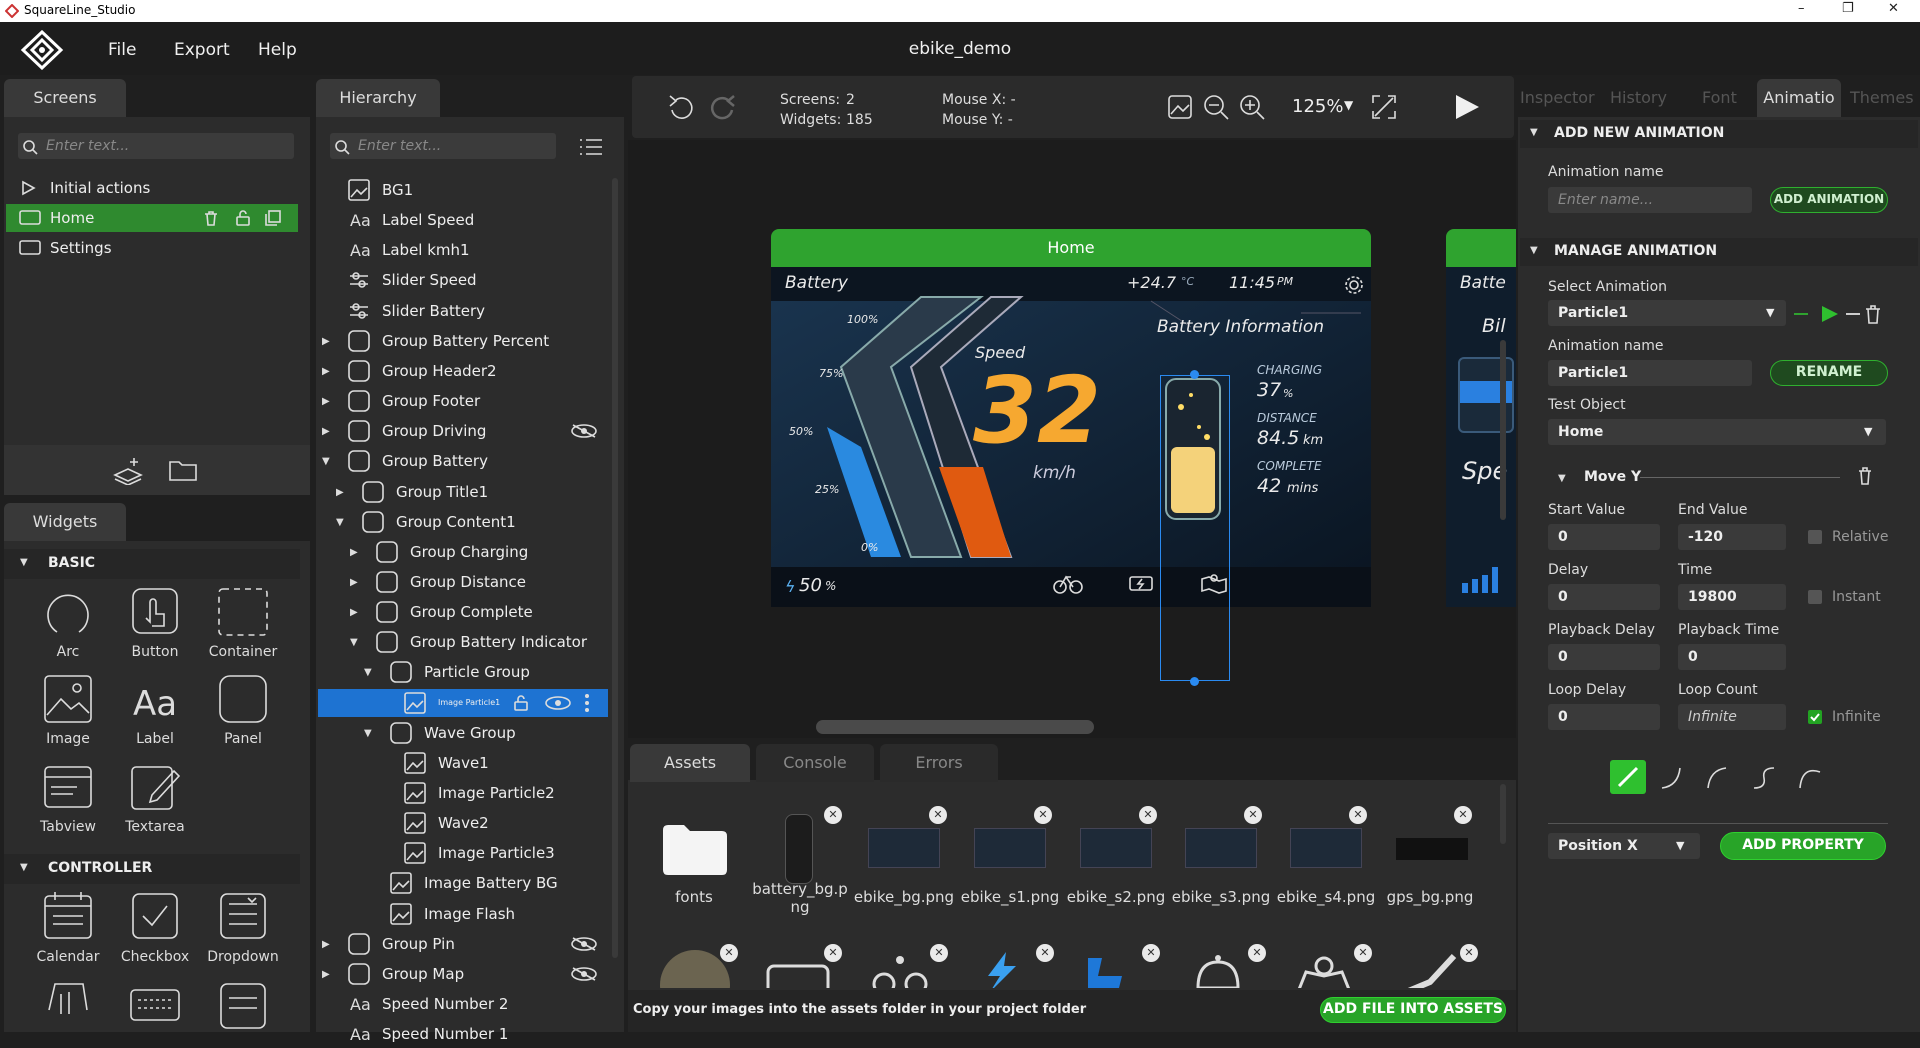 The width and height of the screenshot is (1920, 1048). What do you see at coordinates (463, 280) in the screenshot?
I see `hierarchy-item: Slider Speed` at bounding box center [463, 280].